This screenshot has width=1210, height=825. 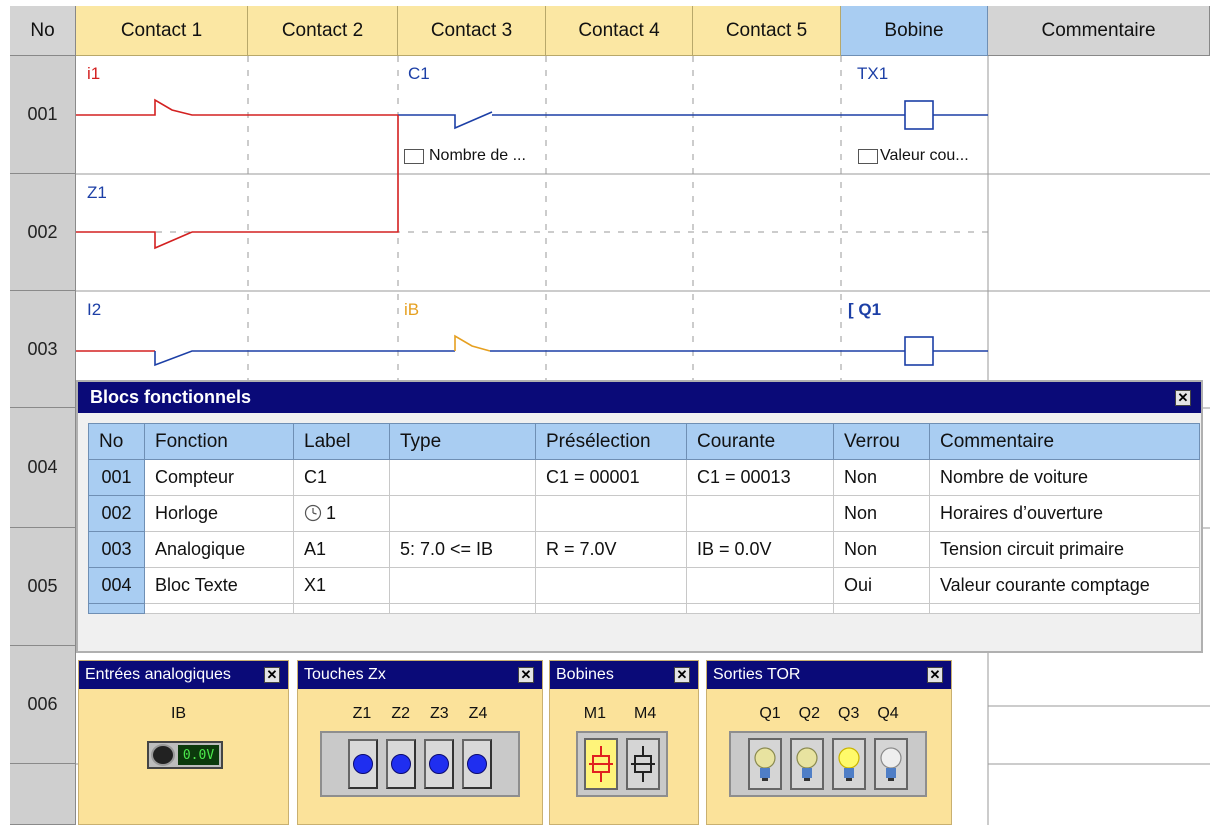 I want to click on key-z3, so click(x=439, y=764).